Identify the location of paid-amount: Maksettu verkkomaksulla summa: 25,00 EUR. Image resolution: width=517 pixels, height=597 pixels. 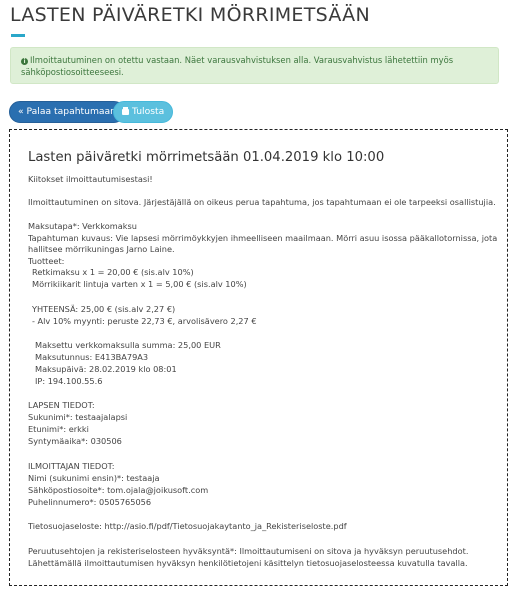
(128, 345).